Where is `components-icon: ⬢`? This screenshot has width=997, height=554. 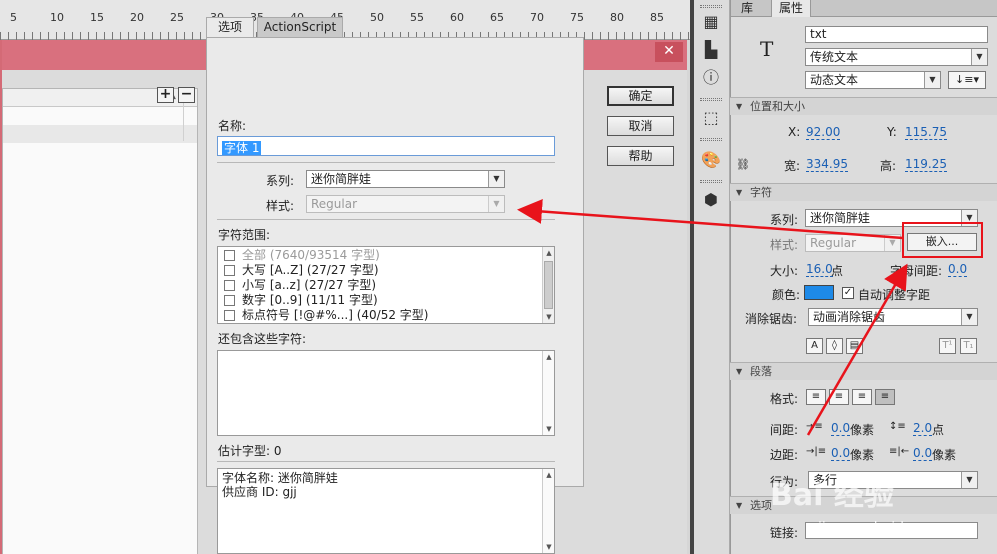
components-icon: ⬢ is located at coordinates (711, 200).